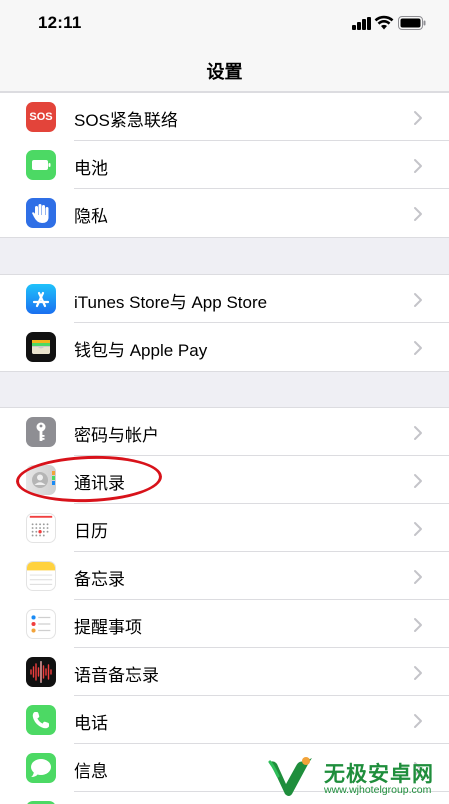  Describe the element at coordinates (224, 576) in the screenshot. I see `settings-row-notes: 备忘录` at that location.